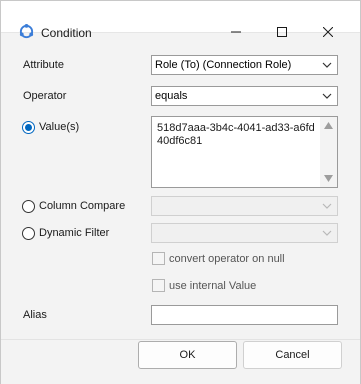  I want to click on column-compare-label: Column Compare, so click(82, 206).